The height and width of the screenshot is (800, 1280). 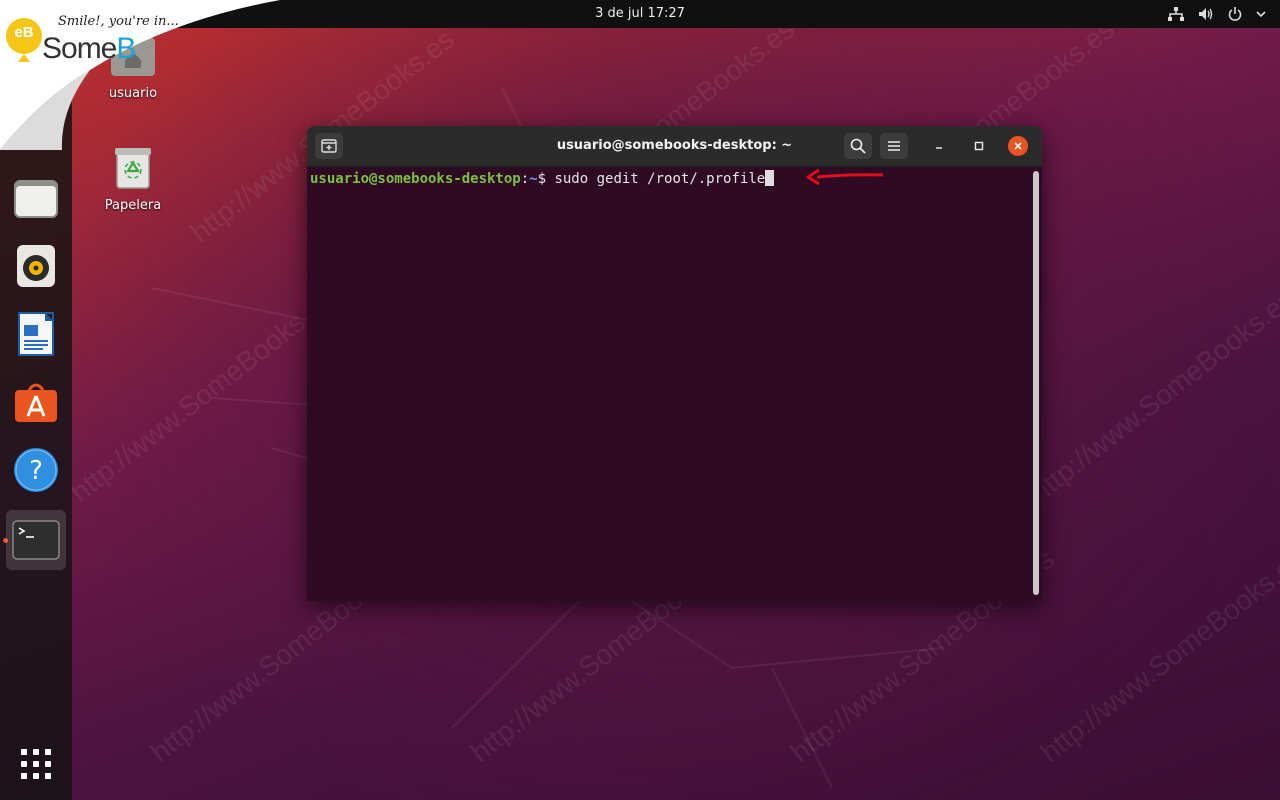 I want to click on search-button, so click(x=858, y=146).